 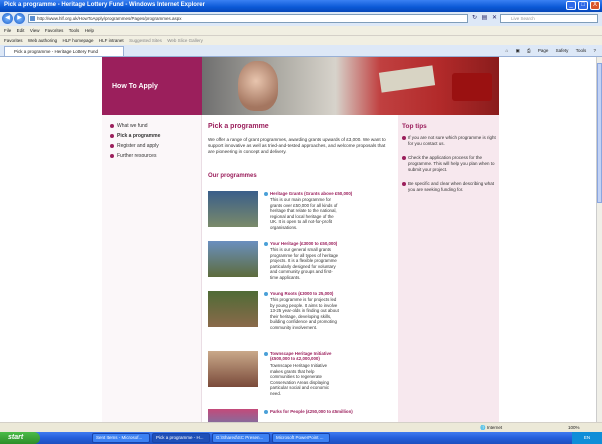 I want to click on nav-pick-a-programme: Pick a programme, so click(x=135, y=136).